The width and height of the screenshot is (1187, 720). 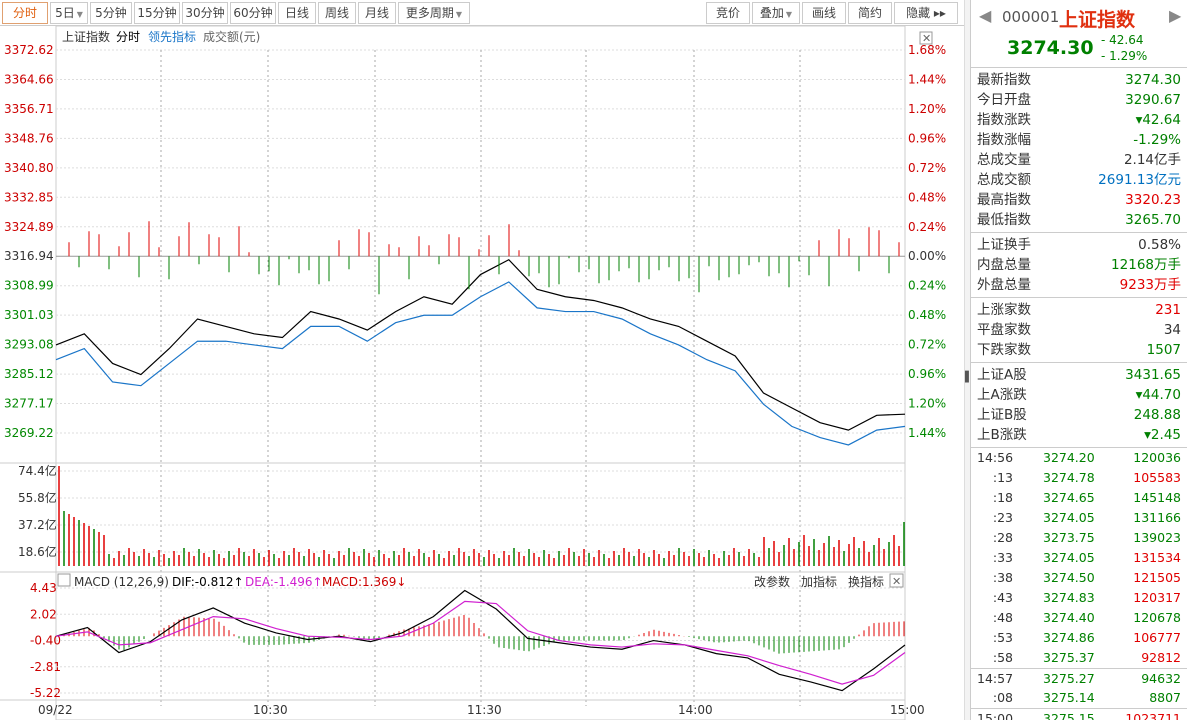 I want to click on tab-label: 60分钟, so click(x=253, y=13).